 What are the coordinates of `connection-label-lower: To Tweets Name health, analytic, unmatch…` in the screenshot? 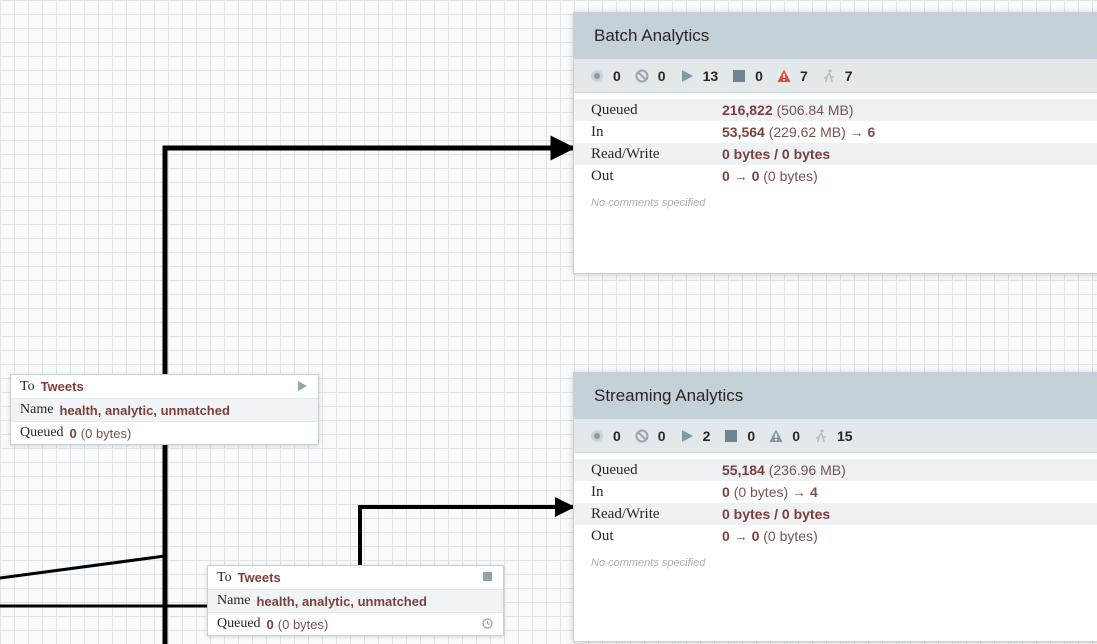 It's located at (355, 600).